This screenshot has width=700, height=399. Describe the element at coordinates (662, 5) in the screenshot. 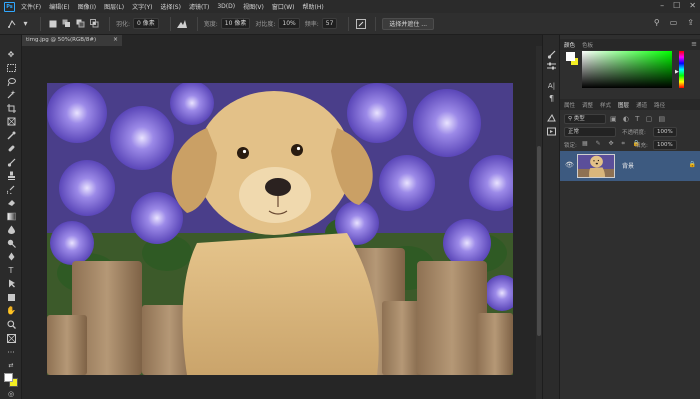

I see `minimize-button: –` at that location.